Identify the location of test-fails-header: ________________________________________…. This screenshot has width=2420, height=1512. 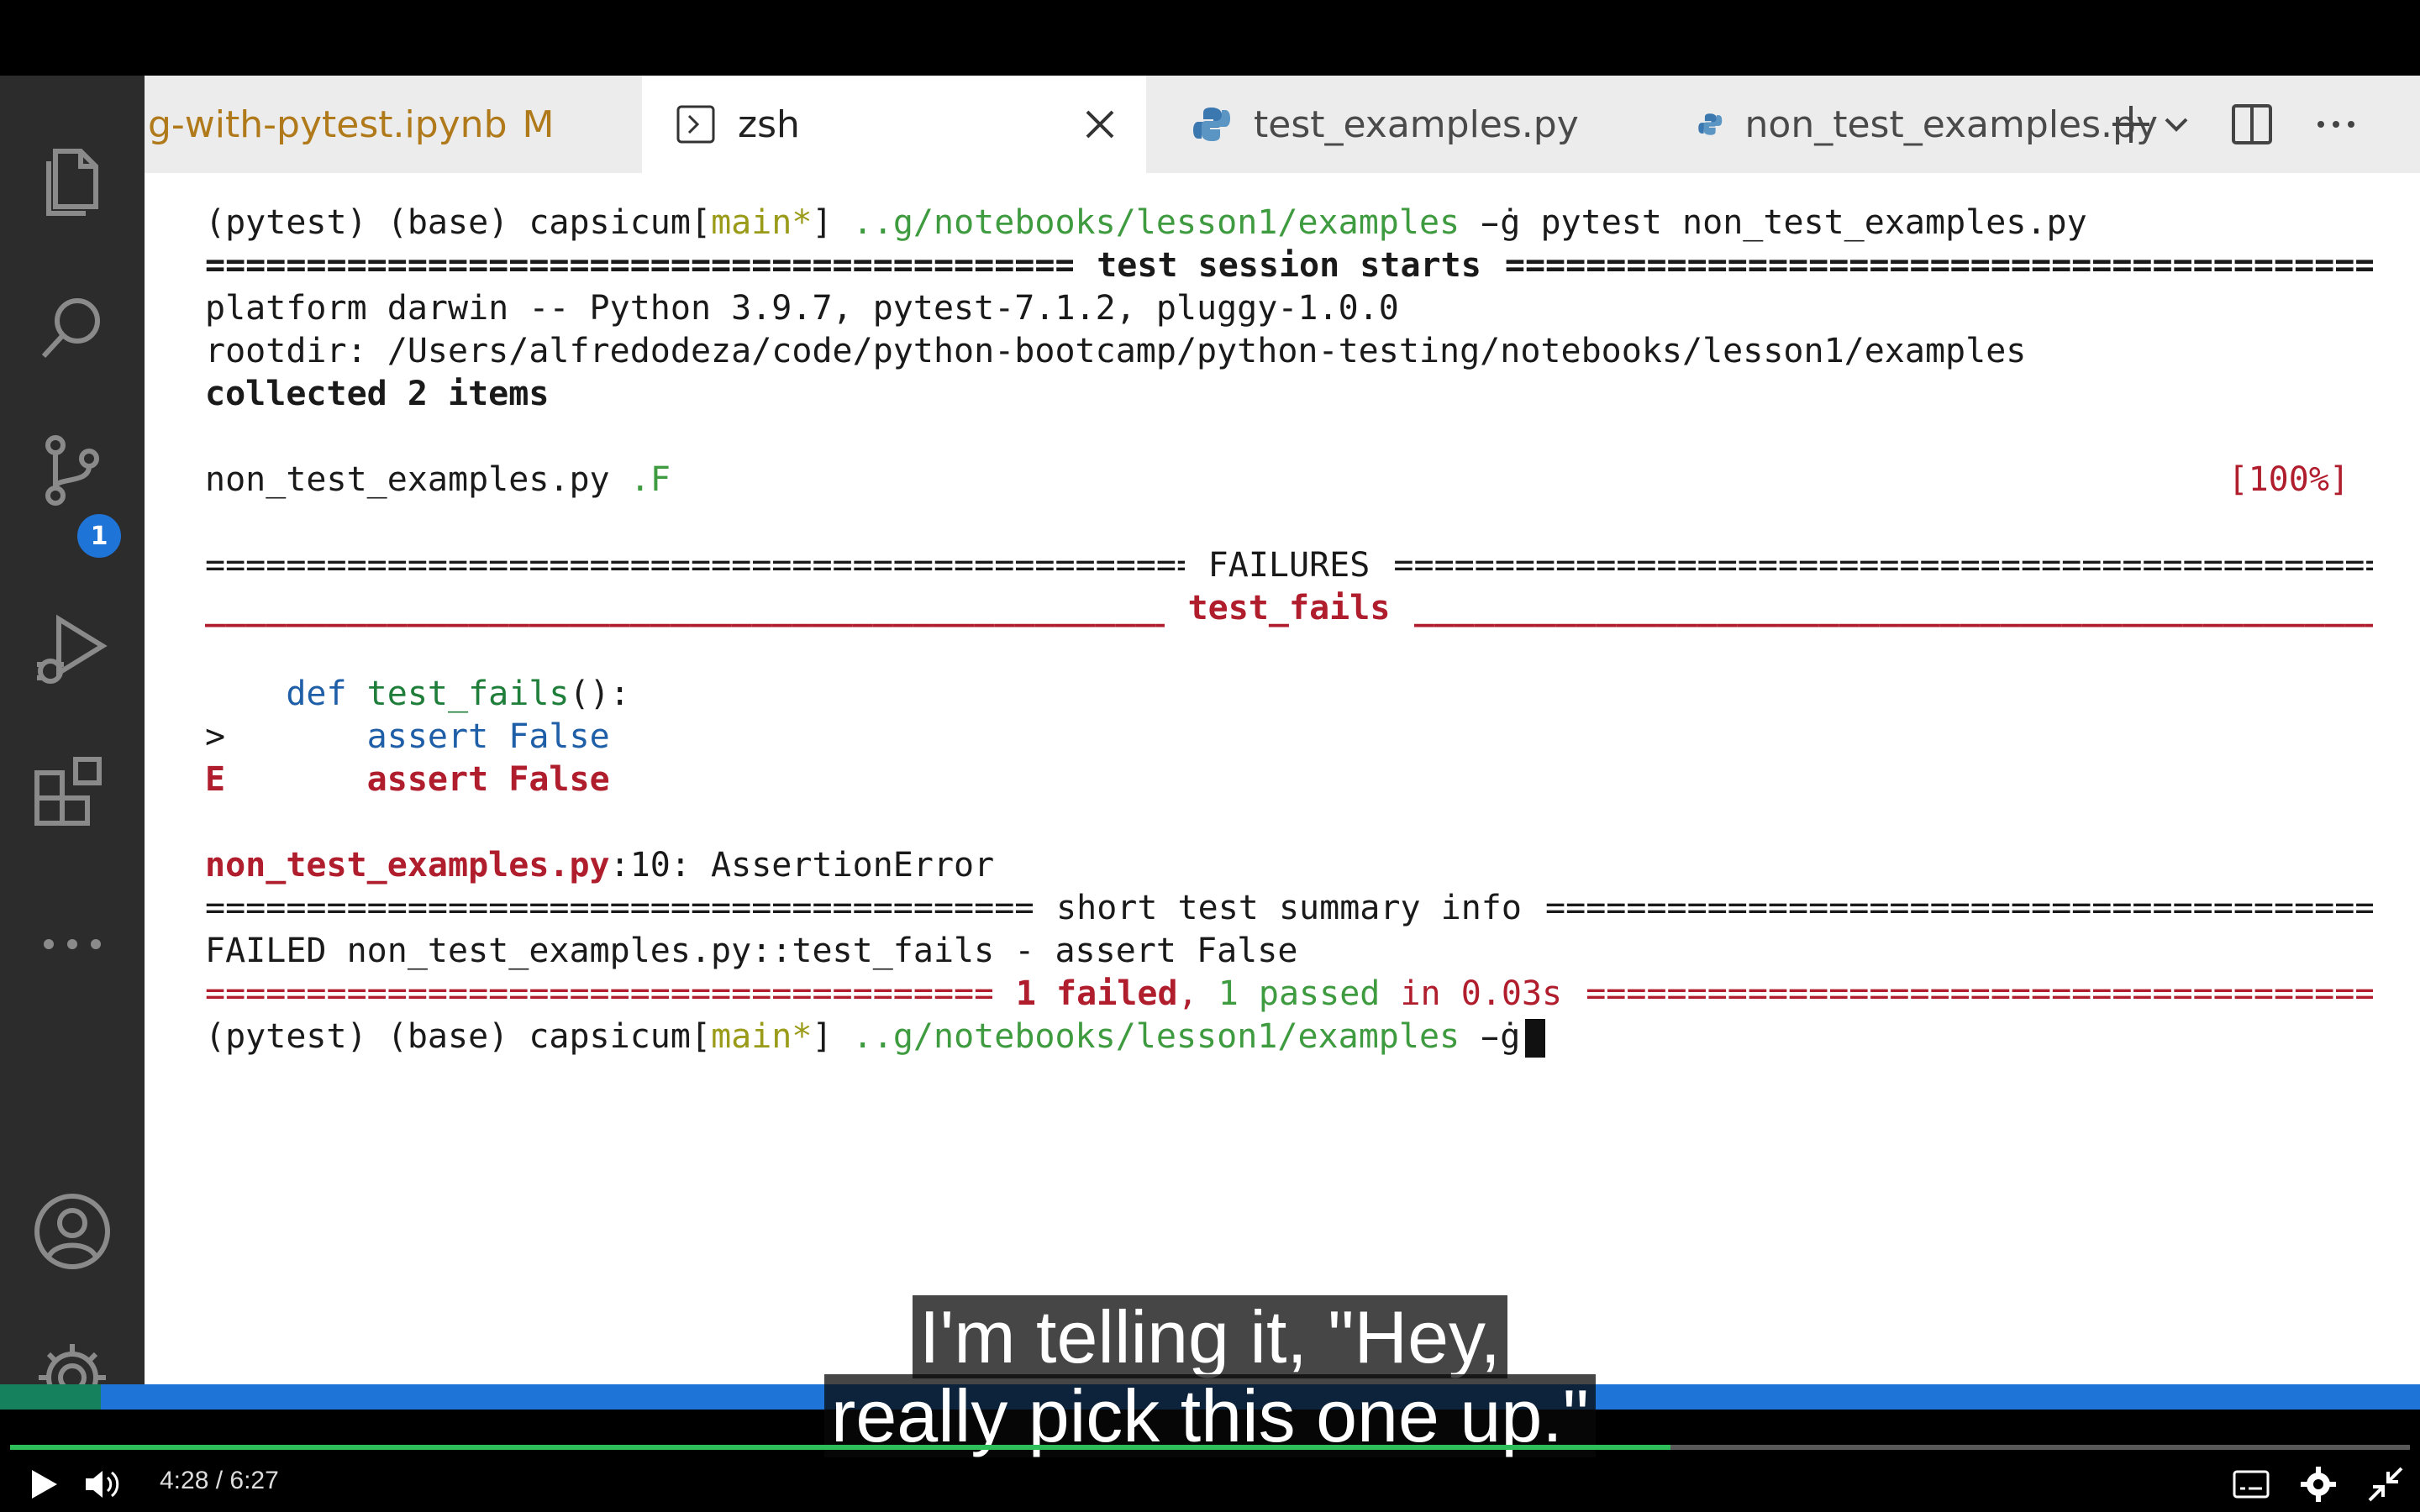
(1289, 608).